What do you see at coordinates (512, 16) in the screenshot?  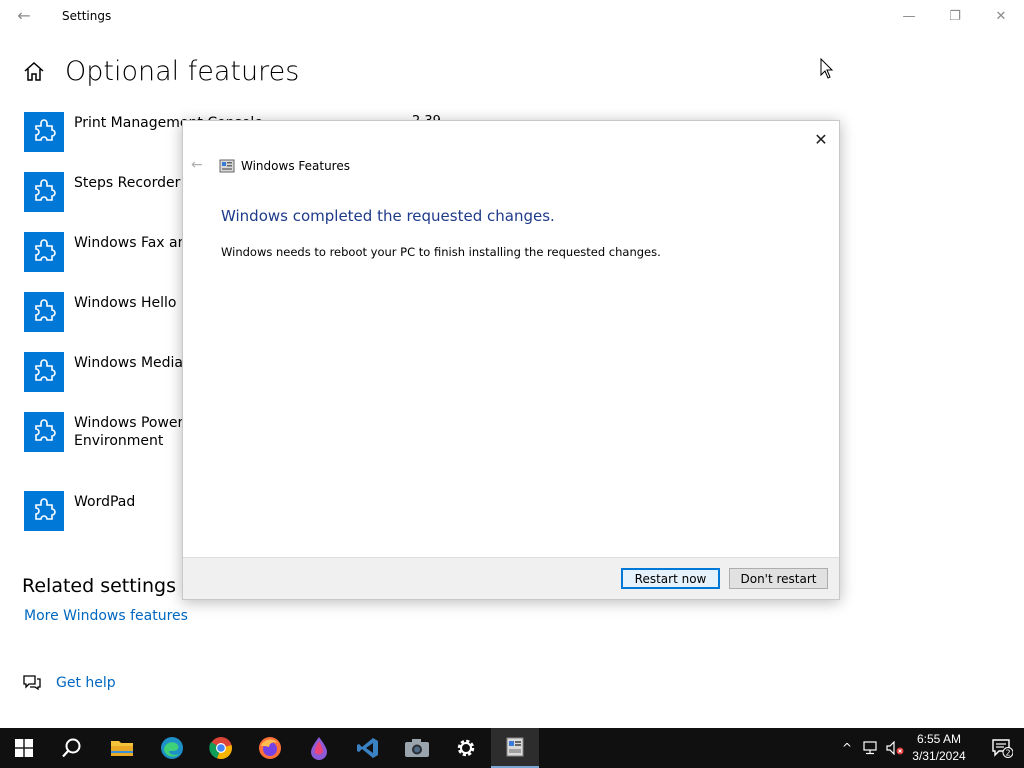 I see `title-bar: ← Settings — ❐ ✕` at bounding box center [512, 16].